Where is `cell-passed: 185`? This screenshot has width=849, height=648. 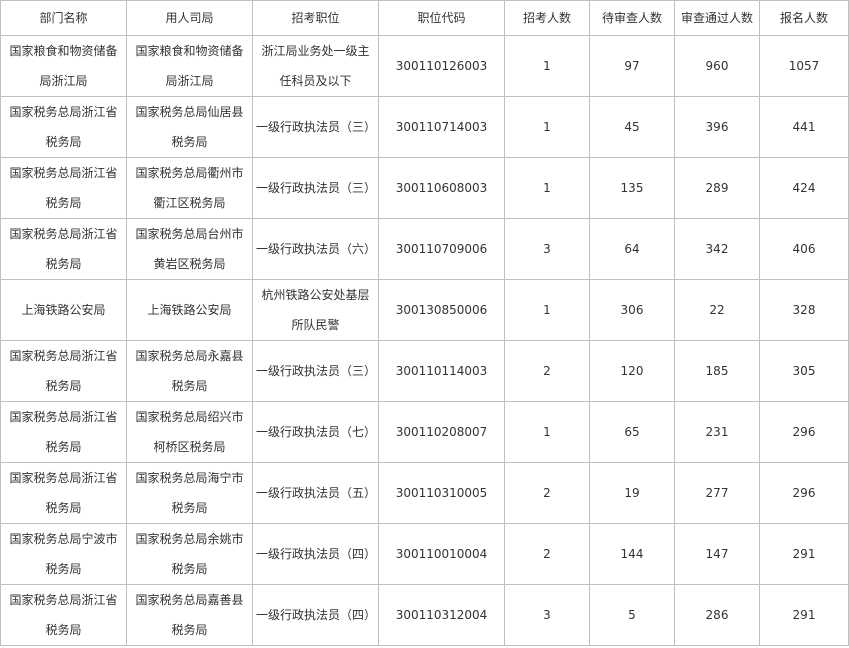
cell-passed: 185 is located at coordinates (717, 371).